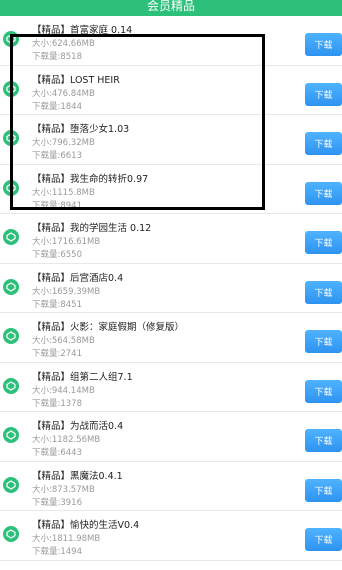 The height and width of the screenshot is (570, 342). What do you see at coordinates (63, 44) in the screenshot?
I see `item-size: 大小:624.66MB` at bounding box center [63, 44].